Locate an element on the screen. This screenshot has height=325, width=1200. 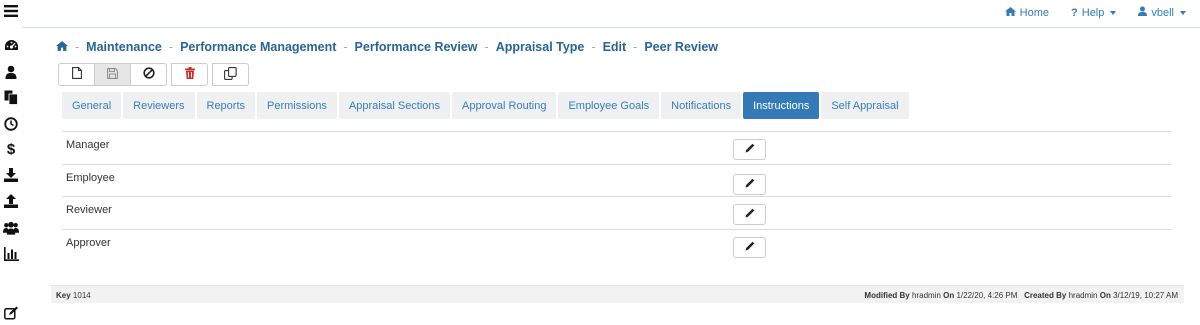
help-label: Help is located at coordinates (1093, 12).